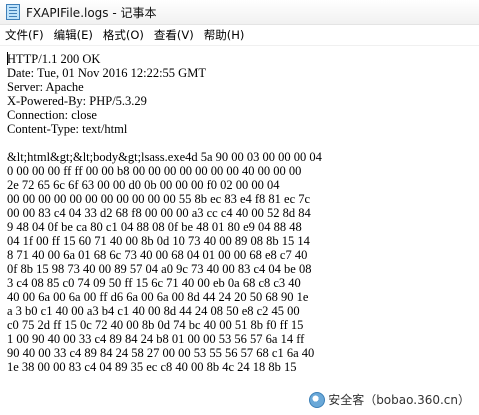 This screenshot has width=479, height=415. Describe the element at coordinates (224, 35) in the screenshot. I see `menu-help: 帮助(H)` at that location.